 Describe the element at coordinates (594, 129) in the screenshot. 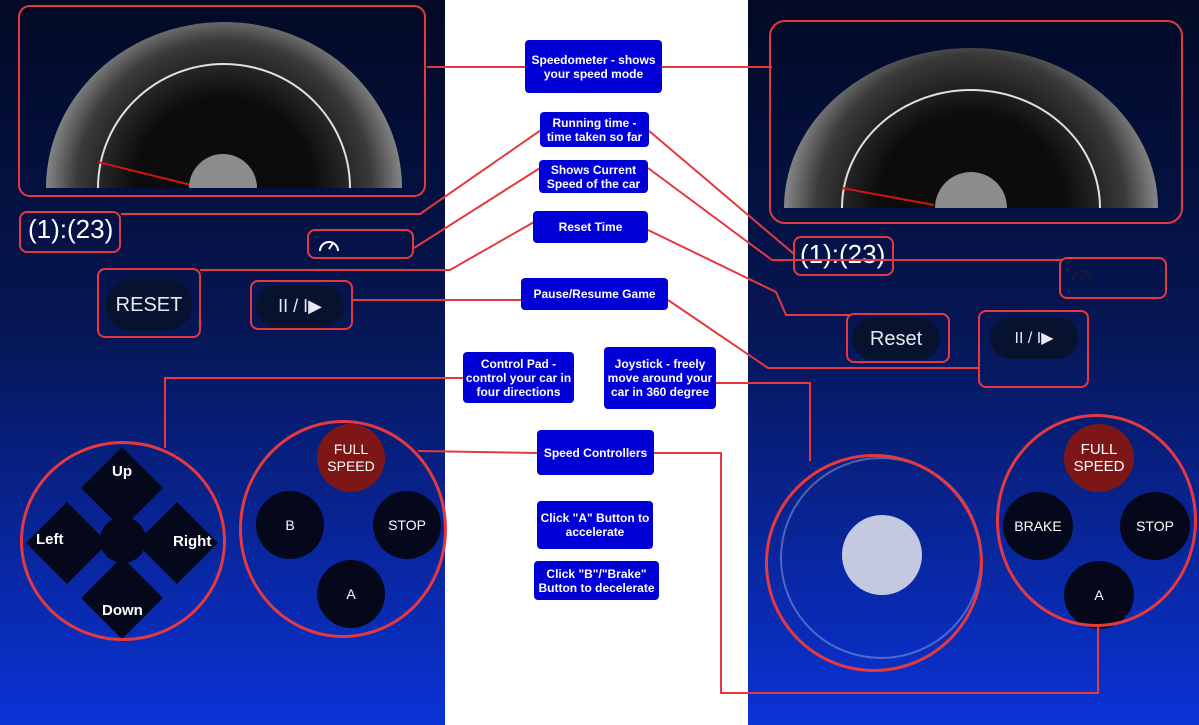

I see `annotation-running-time: Running time - time taken so far` at that location.